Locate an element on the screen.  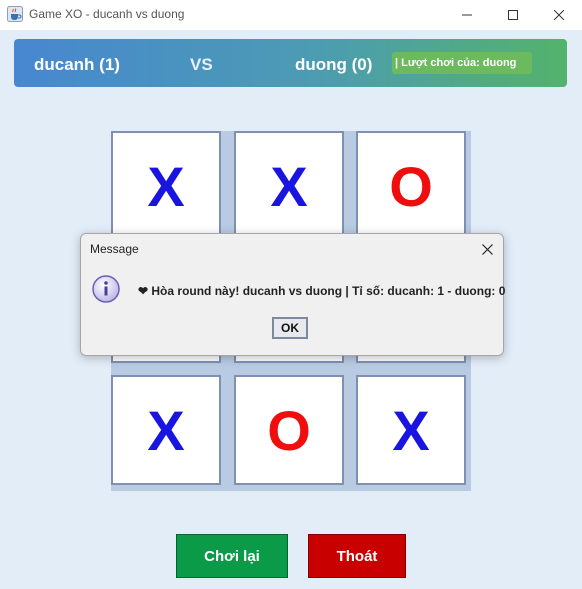
dialog-title: Message is located at coordinates (114, 249).